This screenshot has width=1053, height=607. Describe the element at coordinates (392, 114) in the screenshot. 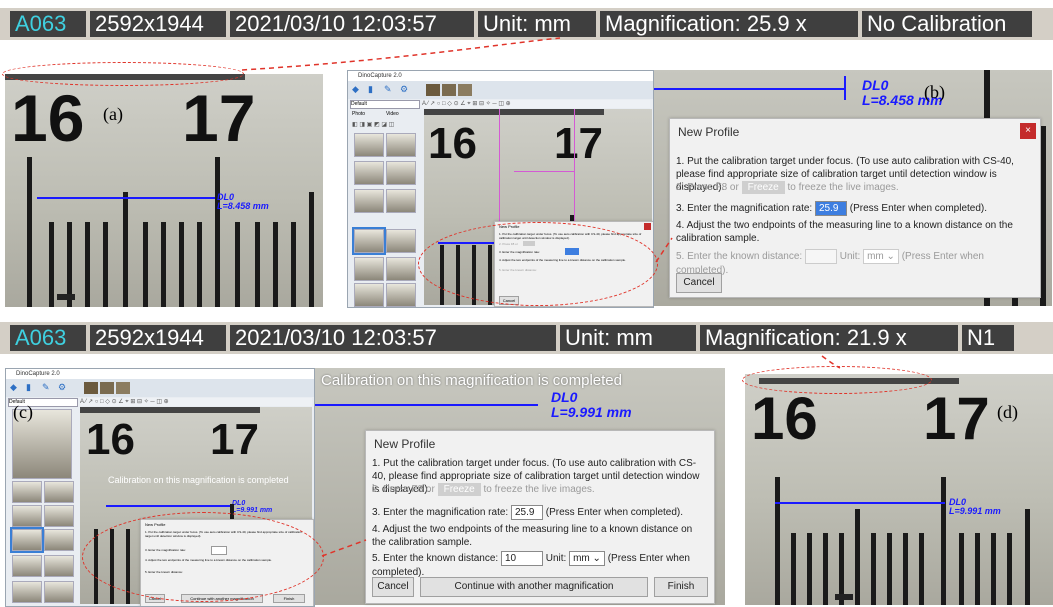

I see `tab-video: Video` at that location.